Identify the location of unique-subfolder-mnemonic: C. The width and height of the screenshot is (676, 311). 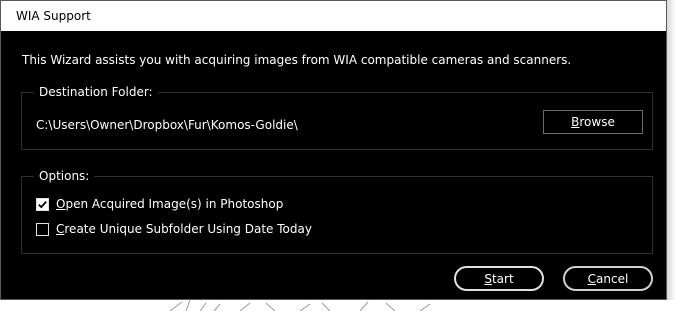
(60, 229).